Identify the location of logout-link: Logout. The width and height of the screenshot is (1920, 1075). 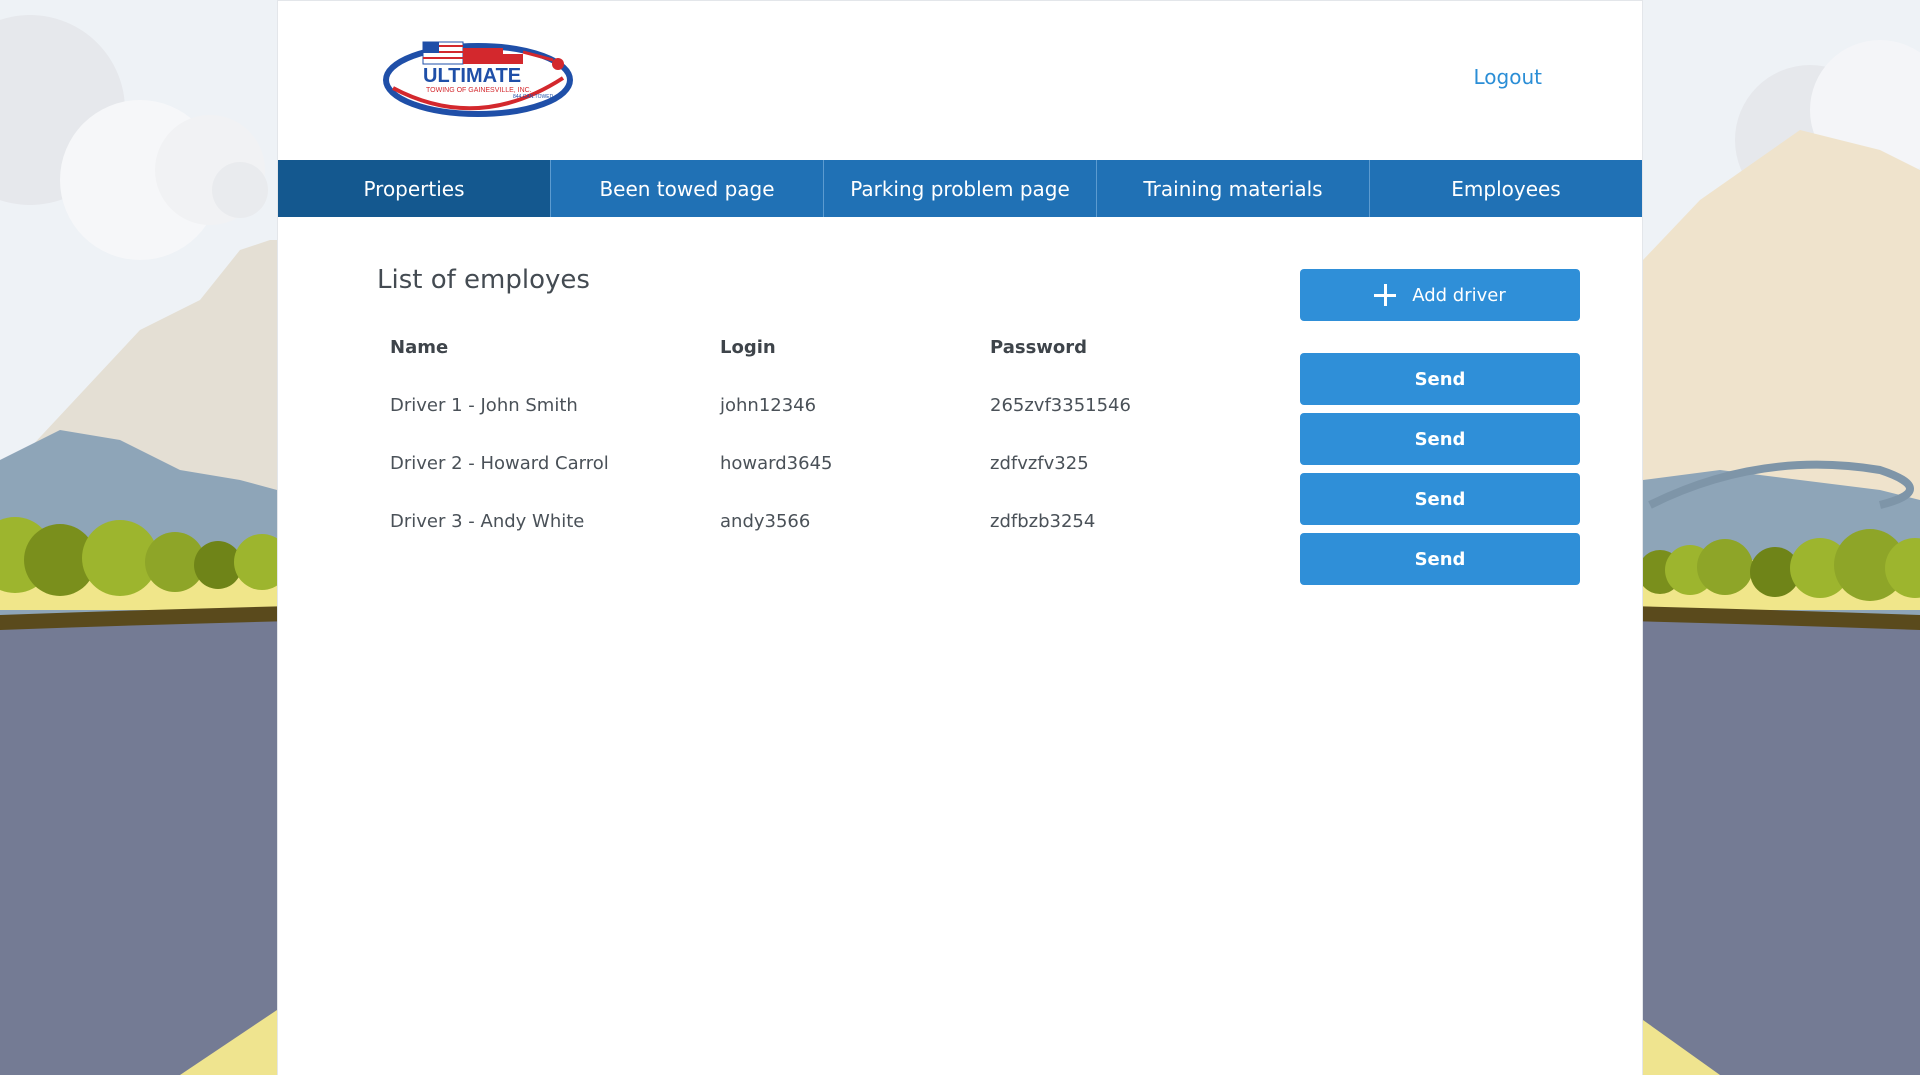
(1508, 77).